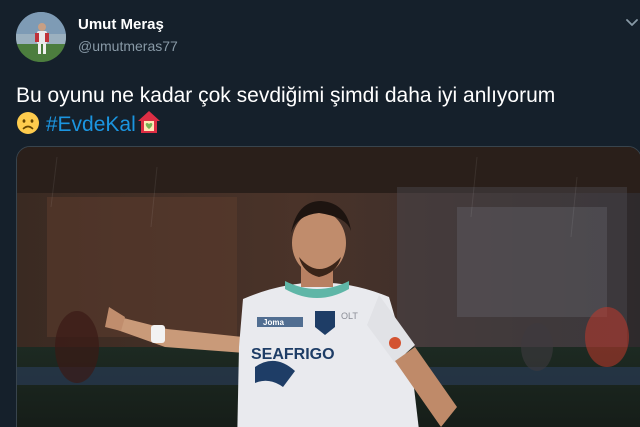 Image resolution: width=640 pixels, height=427 pixels. I want to click on sad-face-emoji, so click(28, 126).